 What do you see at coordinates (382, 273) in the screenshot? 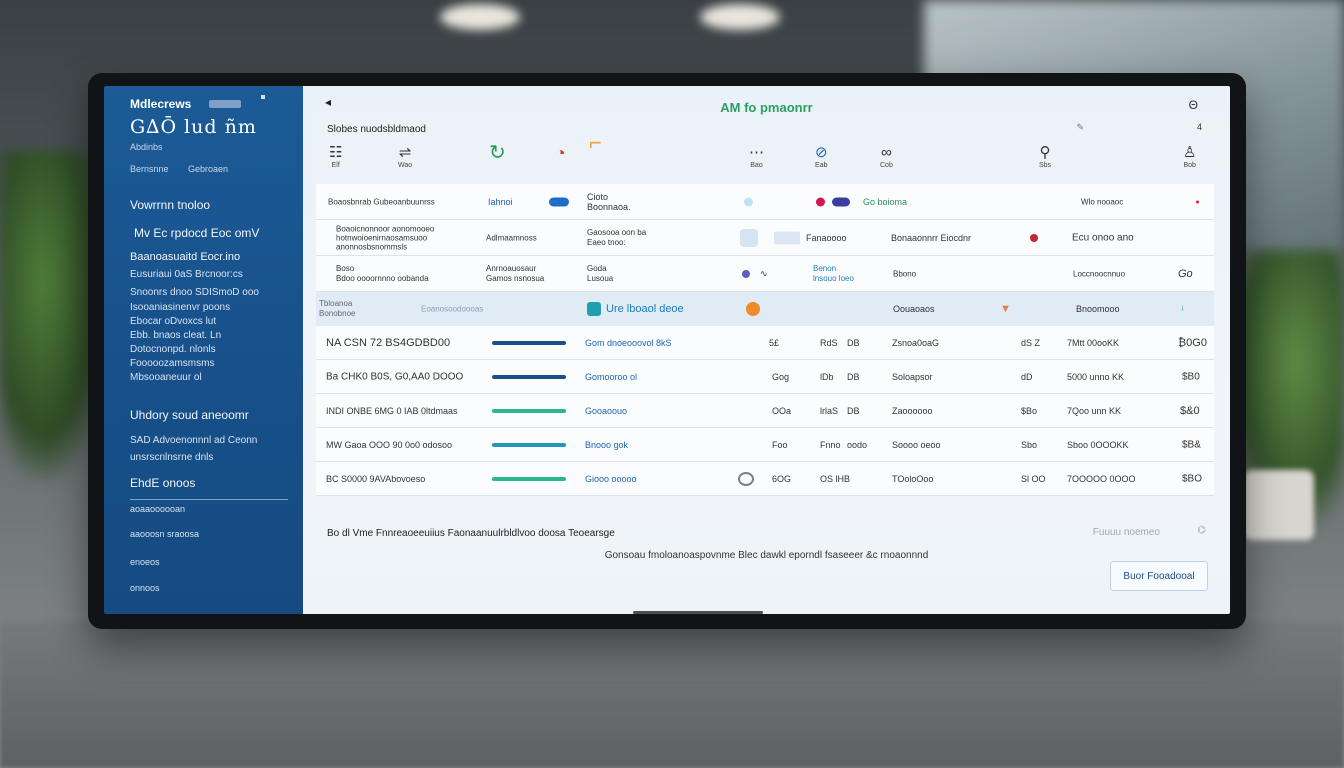
I see `row-text: Boso Bdoo oooornnno oobanda` at bounding box center [382, 273].